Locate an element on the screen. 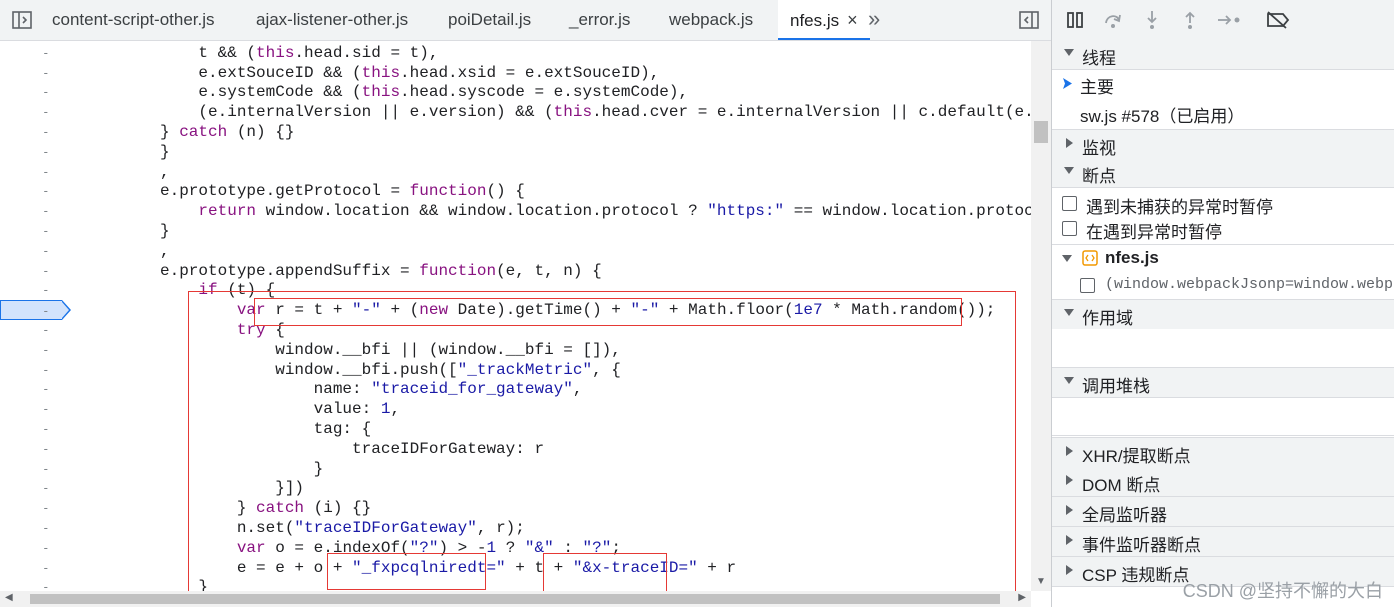 The height and width of the screenshot is (607, 1394). tab-label: content-script-other.js is located at coordinates (133, 19).